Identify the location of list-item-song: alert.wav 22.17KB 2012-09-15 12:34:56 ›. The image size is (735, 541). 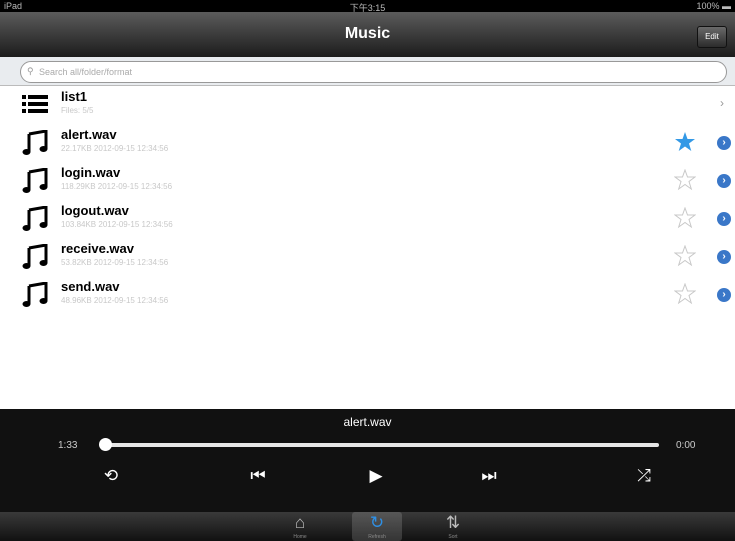
(367, 143).